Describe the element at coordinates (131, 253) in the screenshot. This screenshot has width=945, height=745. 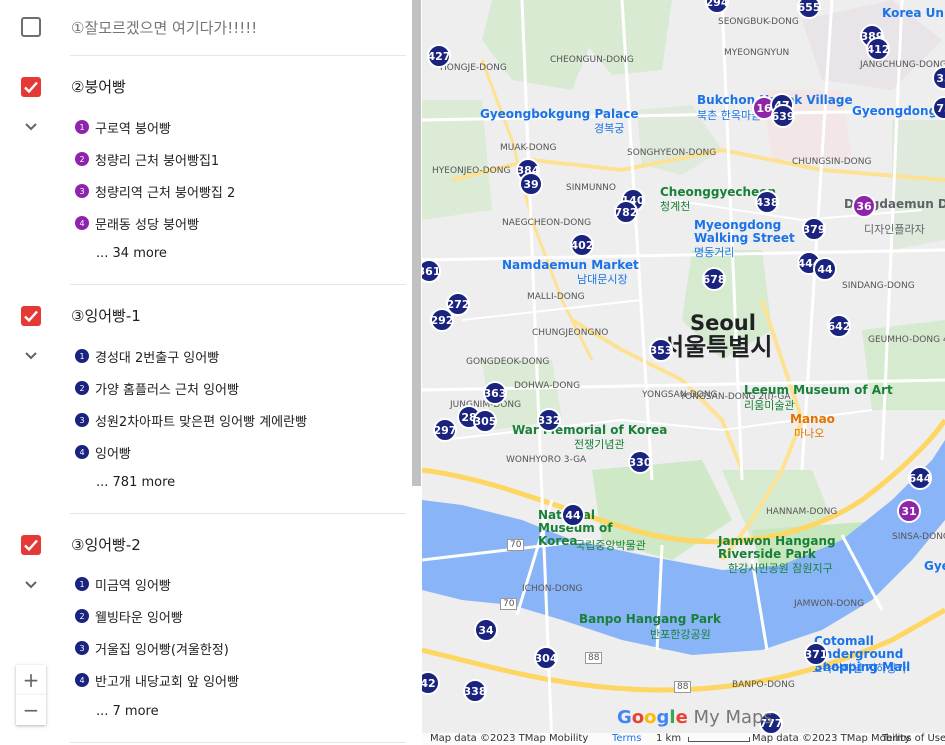
I see `more-link: ... 34 more` at that location.